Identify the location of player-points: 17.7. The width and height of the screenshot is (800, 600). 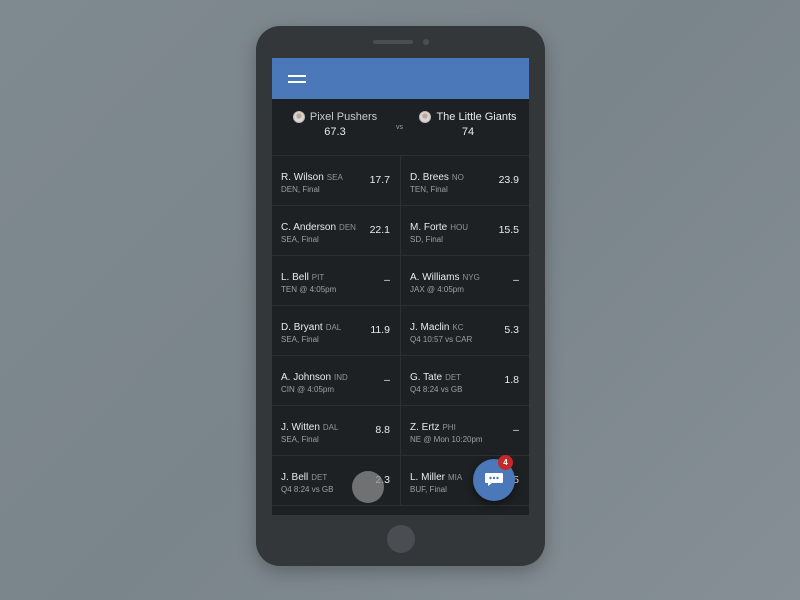
(379, 180).